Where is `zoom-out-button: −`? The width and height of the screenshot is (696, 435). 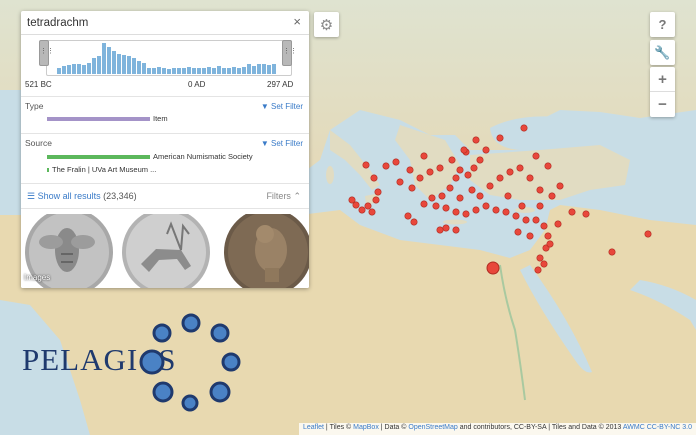 zoom-out-button: − is located at coordinates (662, 104).